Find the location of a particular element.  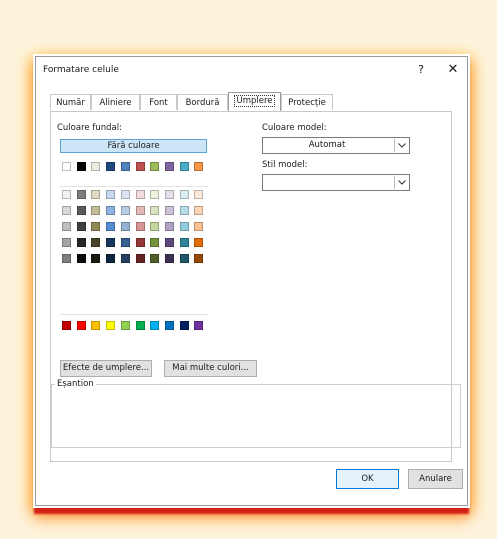

tab-number: Număr is located at coordinates (70, 102).